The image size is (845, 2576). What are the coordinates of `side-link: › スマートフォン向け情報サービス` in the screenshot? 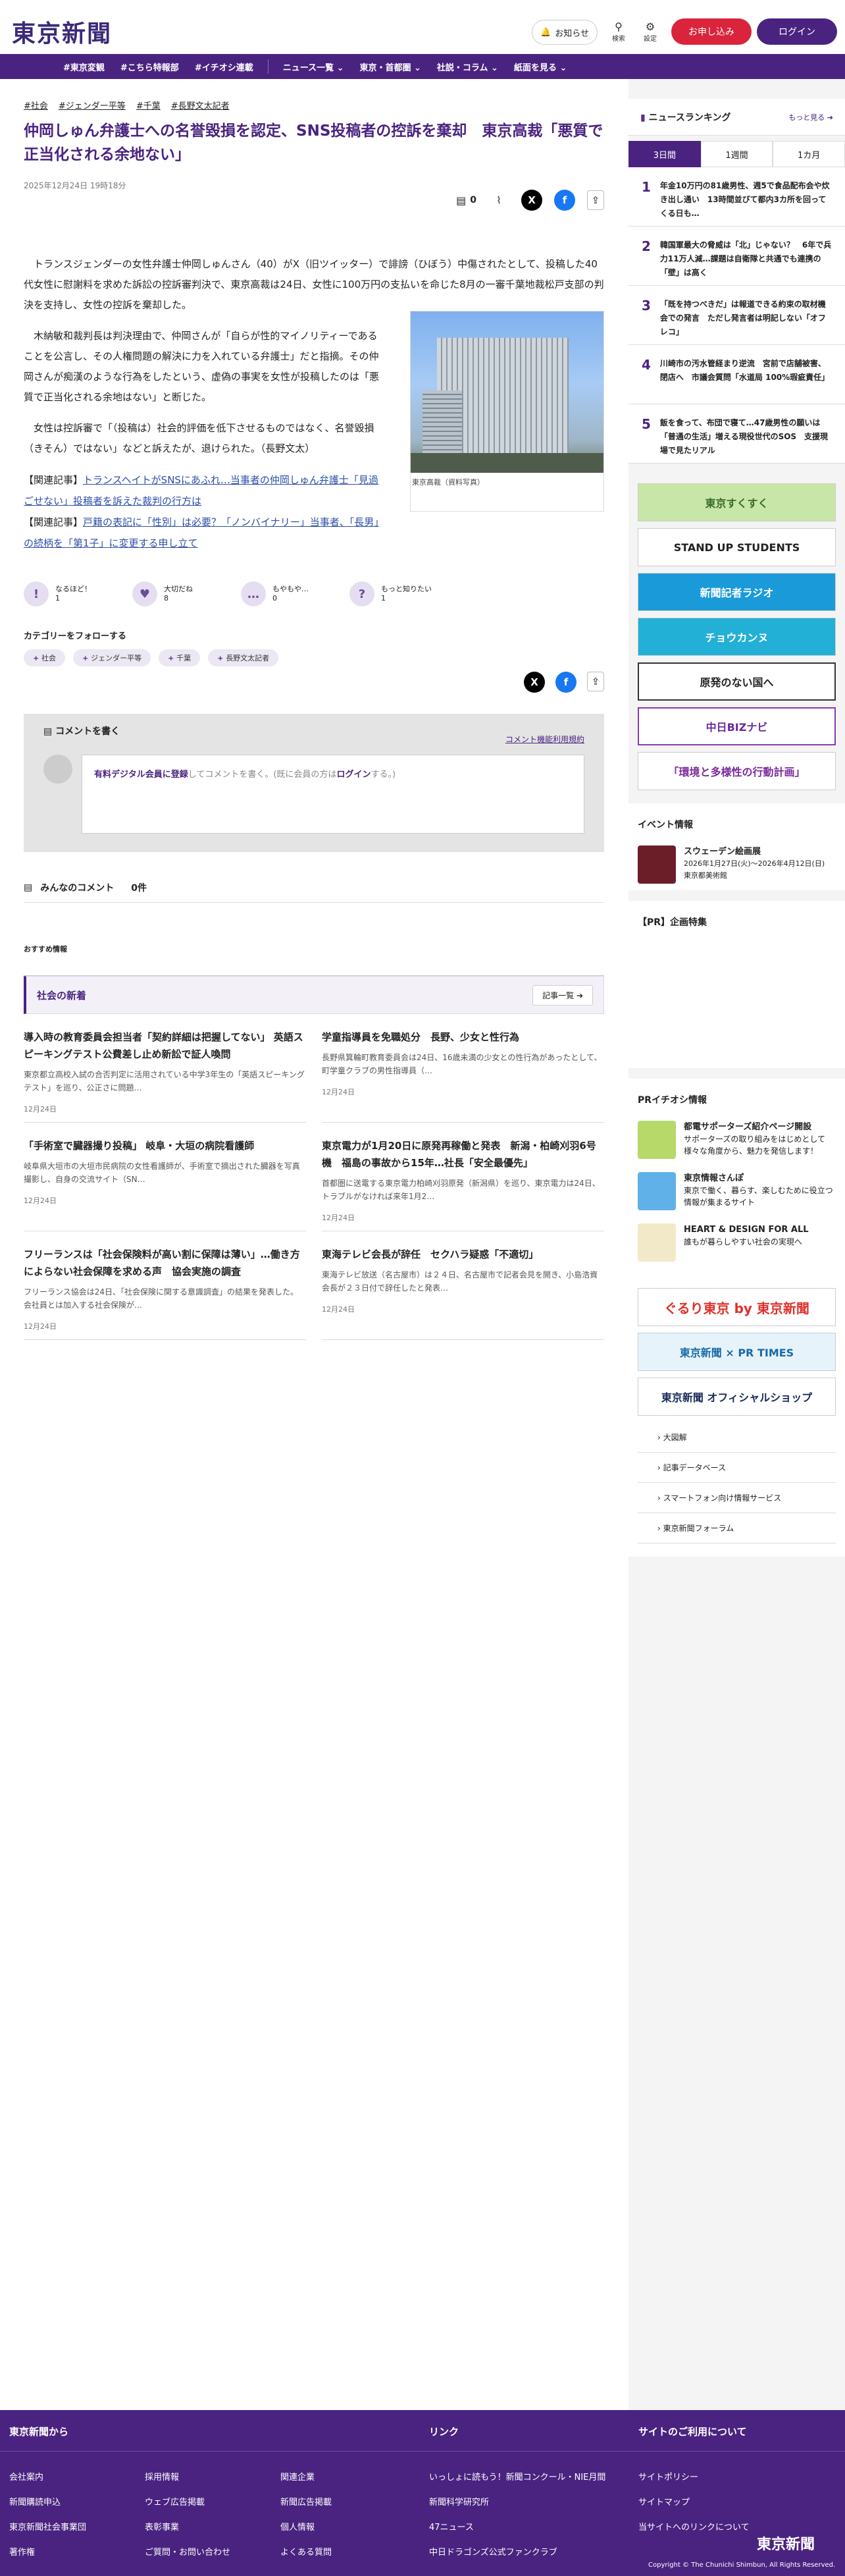 It's located at (737, 1498).